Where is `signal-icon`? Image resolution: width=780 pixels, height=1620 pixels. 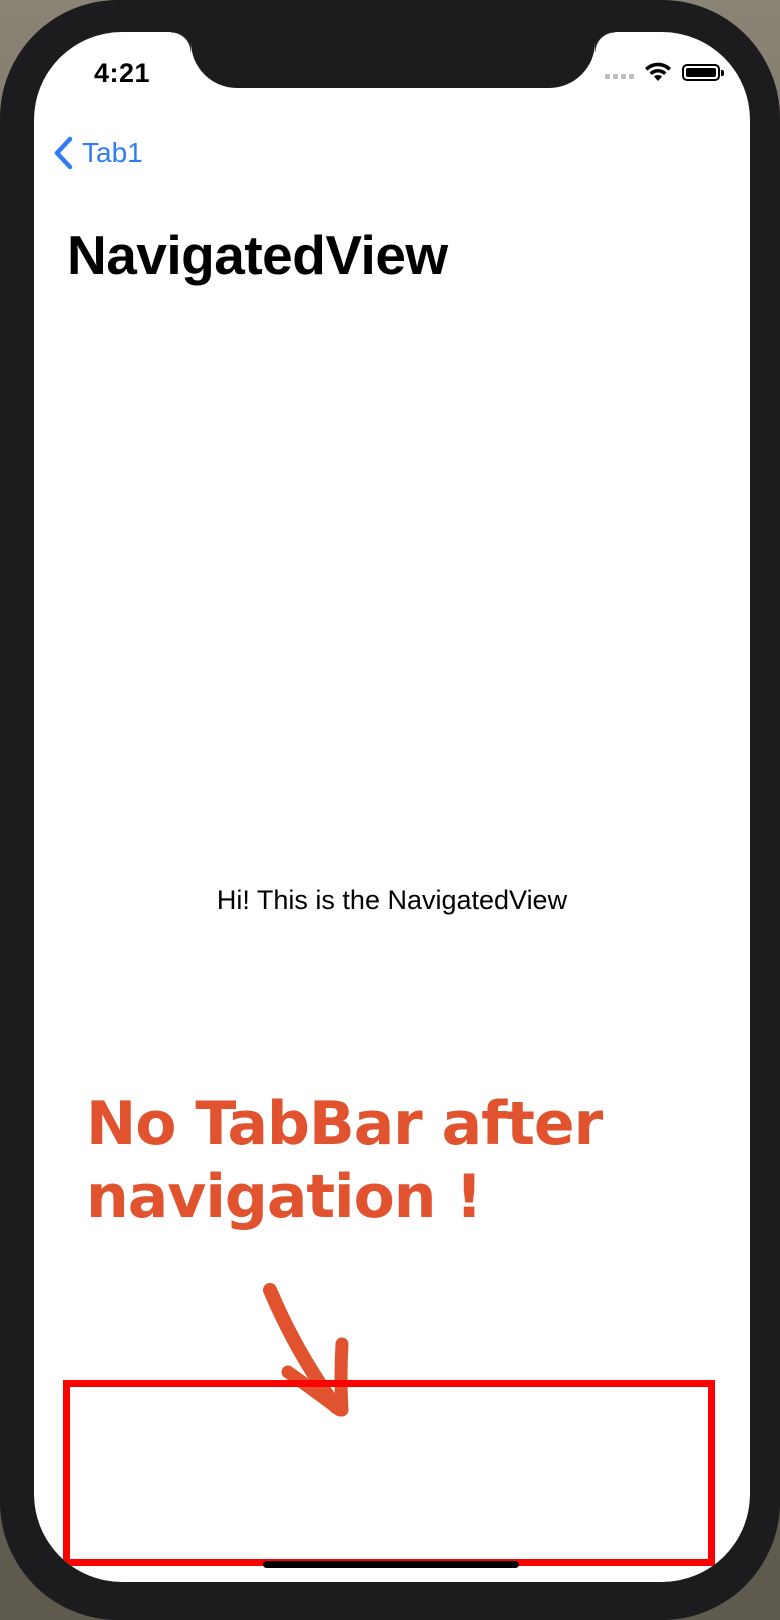
signal-icon is located at coordinates (619, 72).